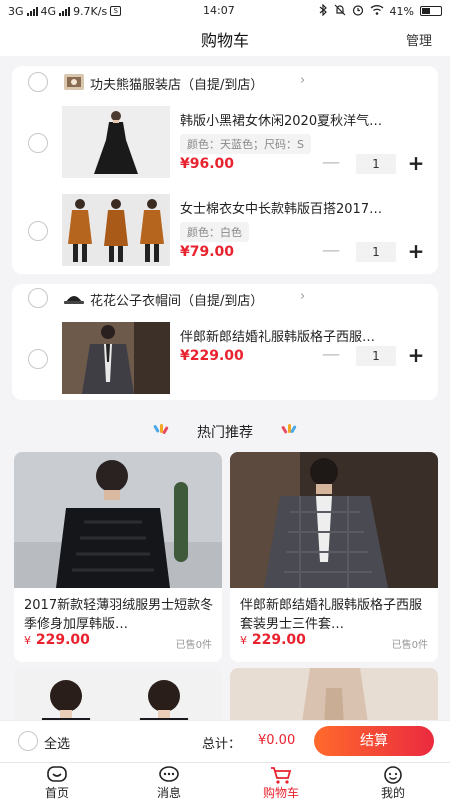 The image size is (450, 800). I want to click on cart-icon, so click(281, 775).